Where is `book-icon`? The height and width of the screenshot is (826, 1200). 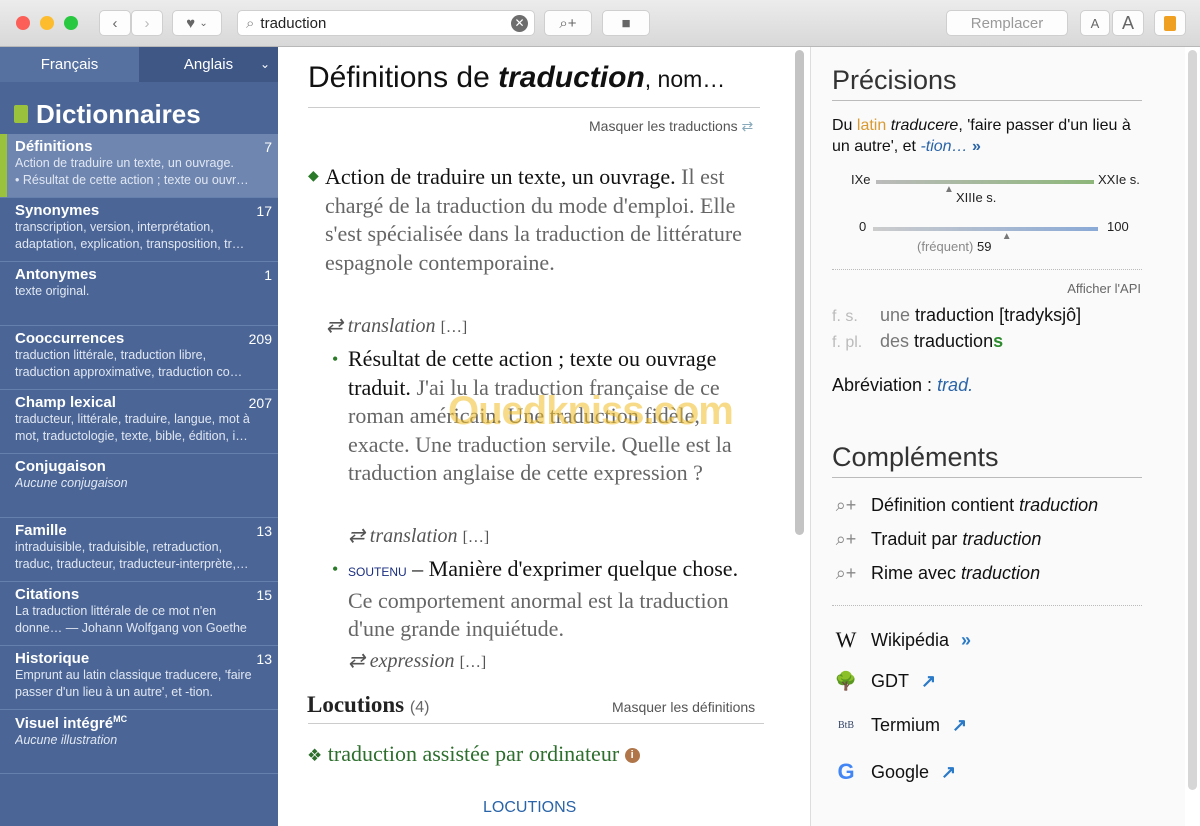 book-icon is located at coordinates (1170, 23).